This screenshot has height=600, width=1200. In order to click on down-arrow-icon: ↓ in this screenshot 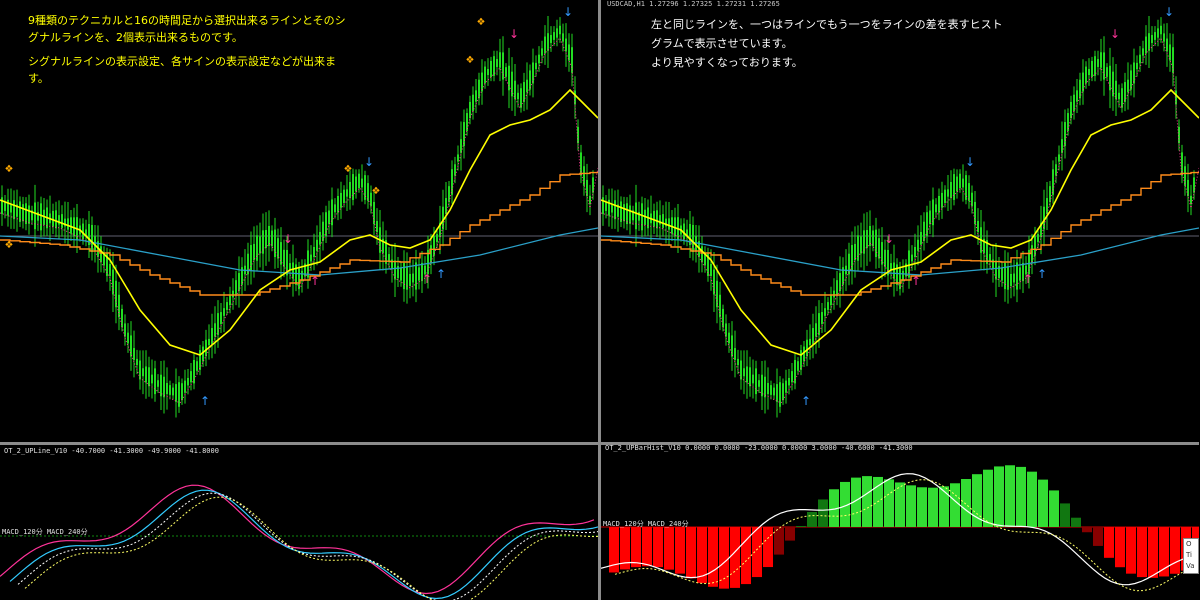, I will do `click(970, 162)`.